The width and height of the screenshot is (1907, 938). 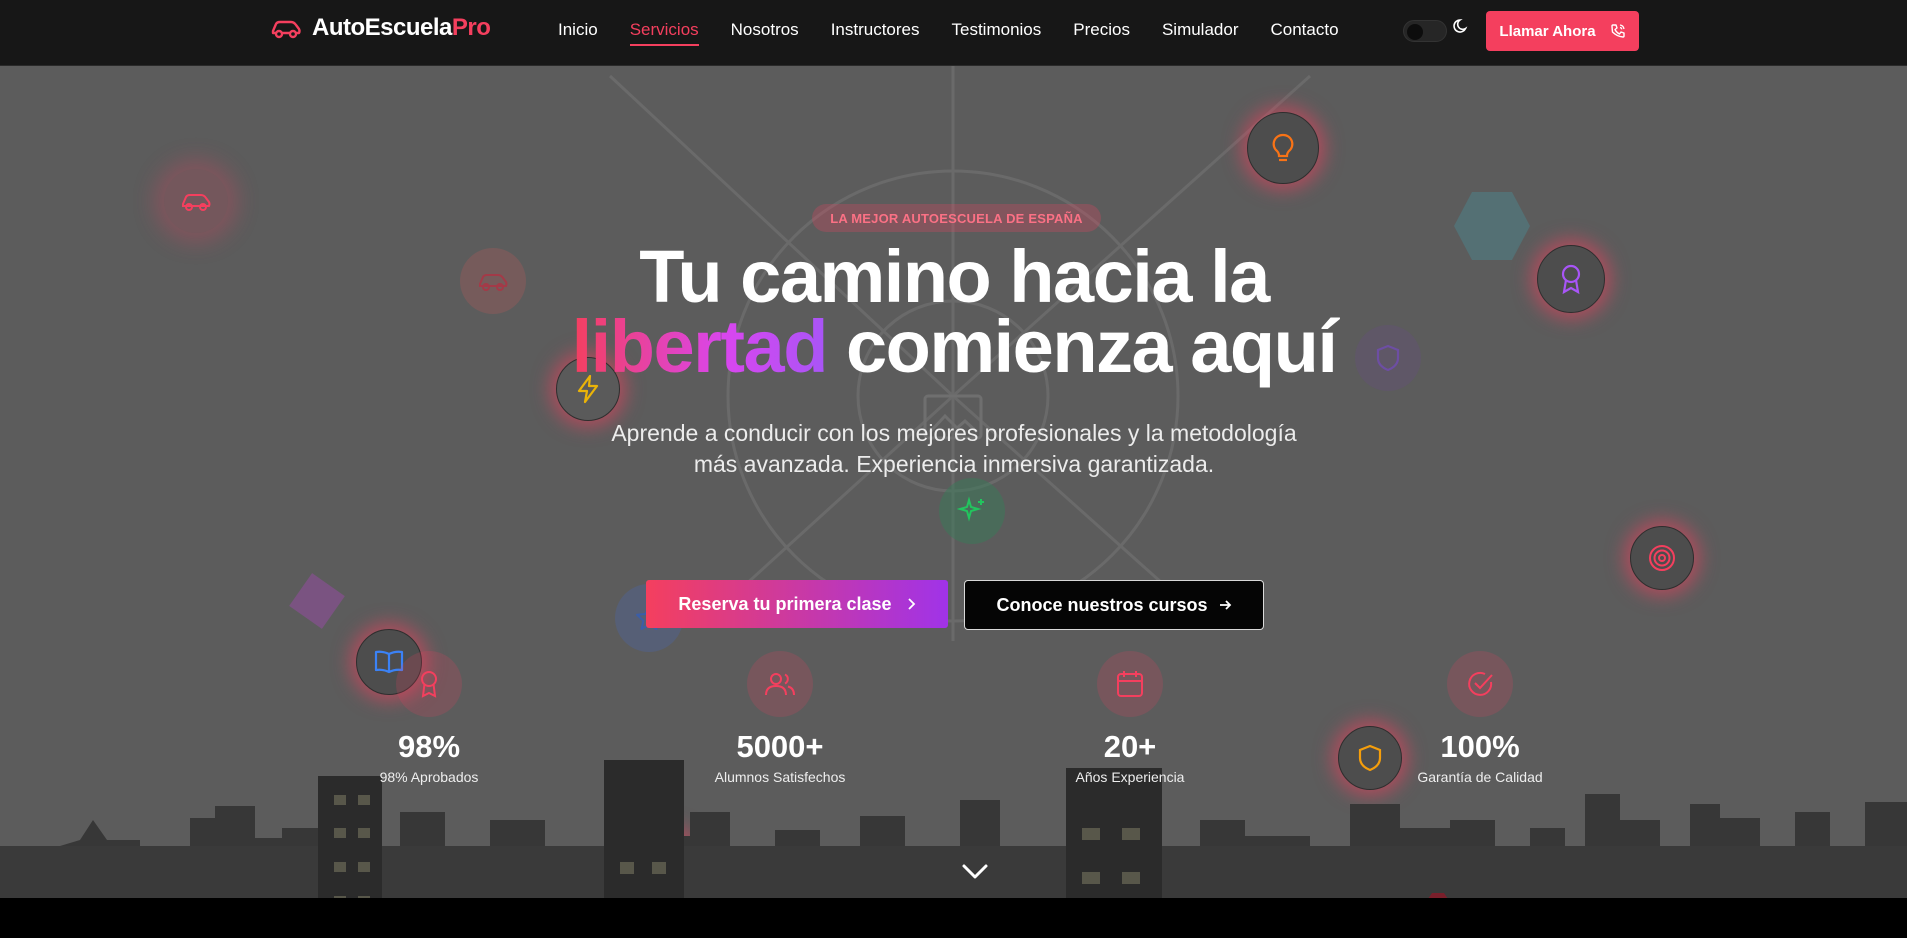 What do you see at coordinates (780, 777) in the screenshot?
I see `stat-label: Alumnos Satisfechos` at bounding box center [780, 777].